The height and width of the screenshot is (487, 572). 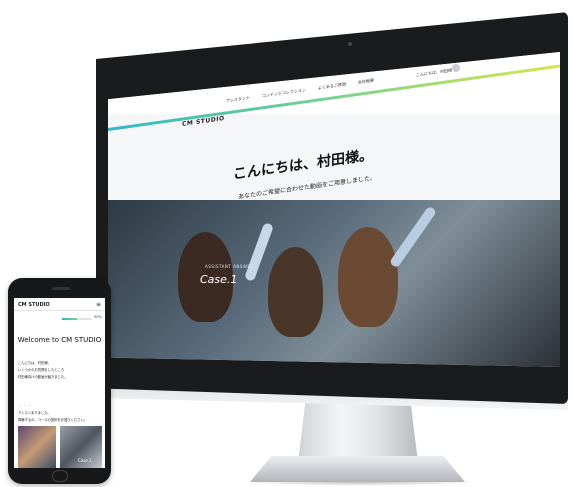 What do you see at coordinates (357, 469) in the screenshot?
I see `imac-stand-base` at bounding box center [357, 469].